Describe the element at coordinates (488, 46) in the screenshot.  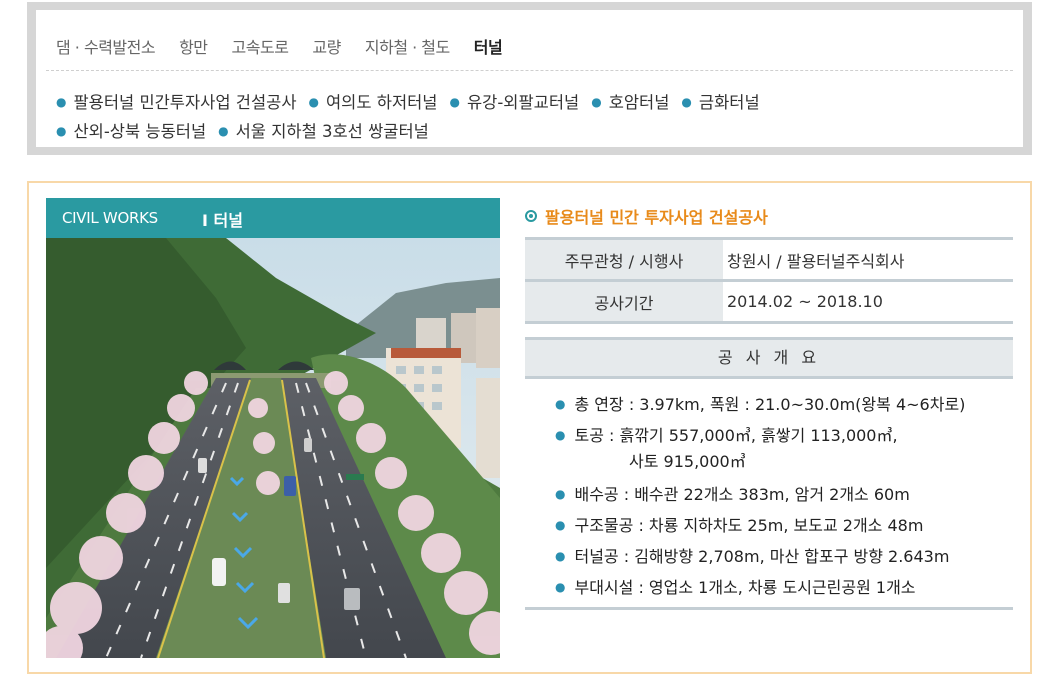
I see `category-tunnel: 터널` at that location.